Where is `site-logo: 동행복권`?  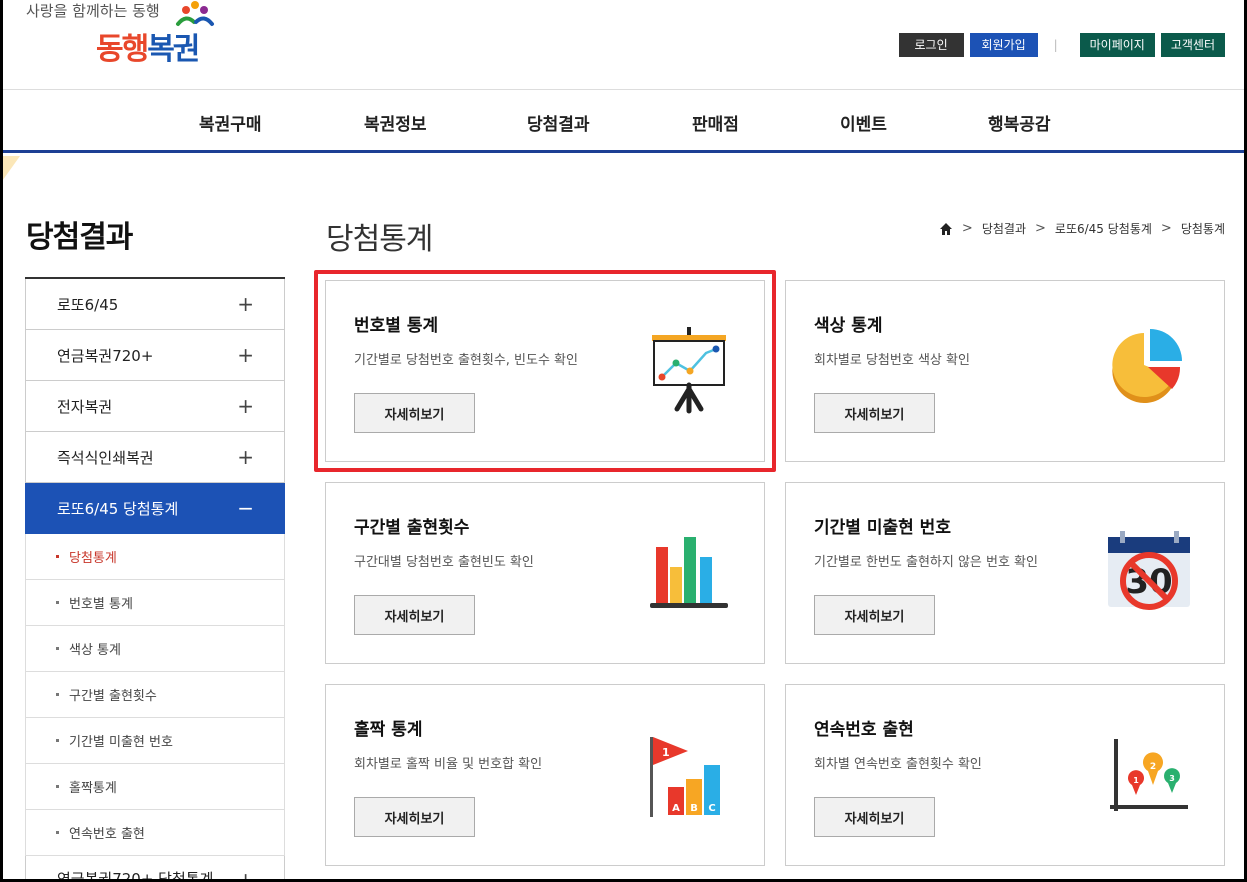 site-logo: 동행복권 is located at coordinates (148, 46).